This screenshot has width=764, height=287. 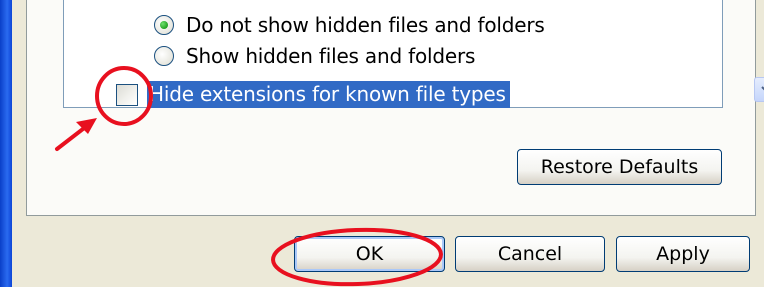 What do you see at coordinates (369, 254) in the screenshot?
I see `ok-button: OK` at bounding box center [369, 254].